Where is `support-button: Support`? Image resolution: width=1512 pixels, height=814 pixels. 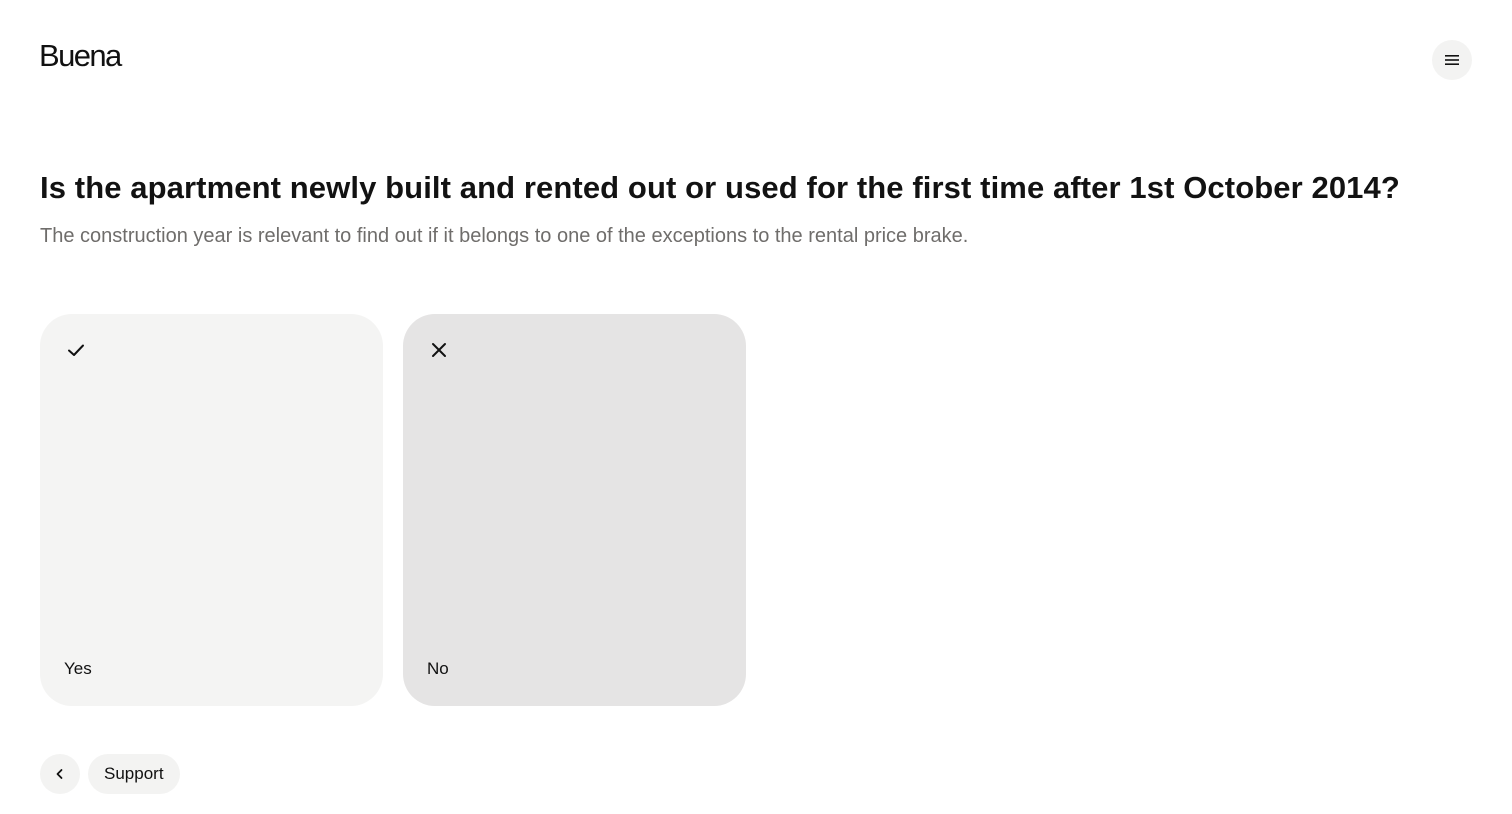 support-button: Support is located at coordinates (134, 774).